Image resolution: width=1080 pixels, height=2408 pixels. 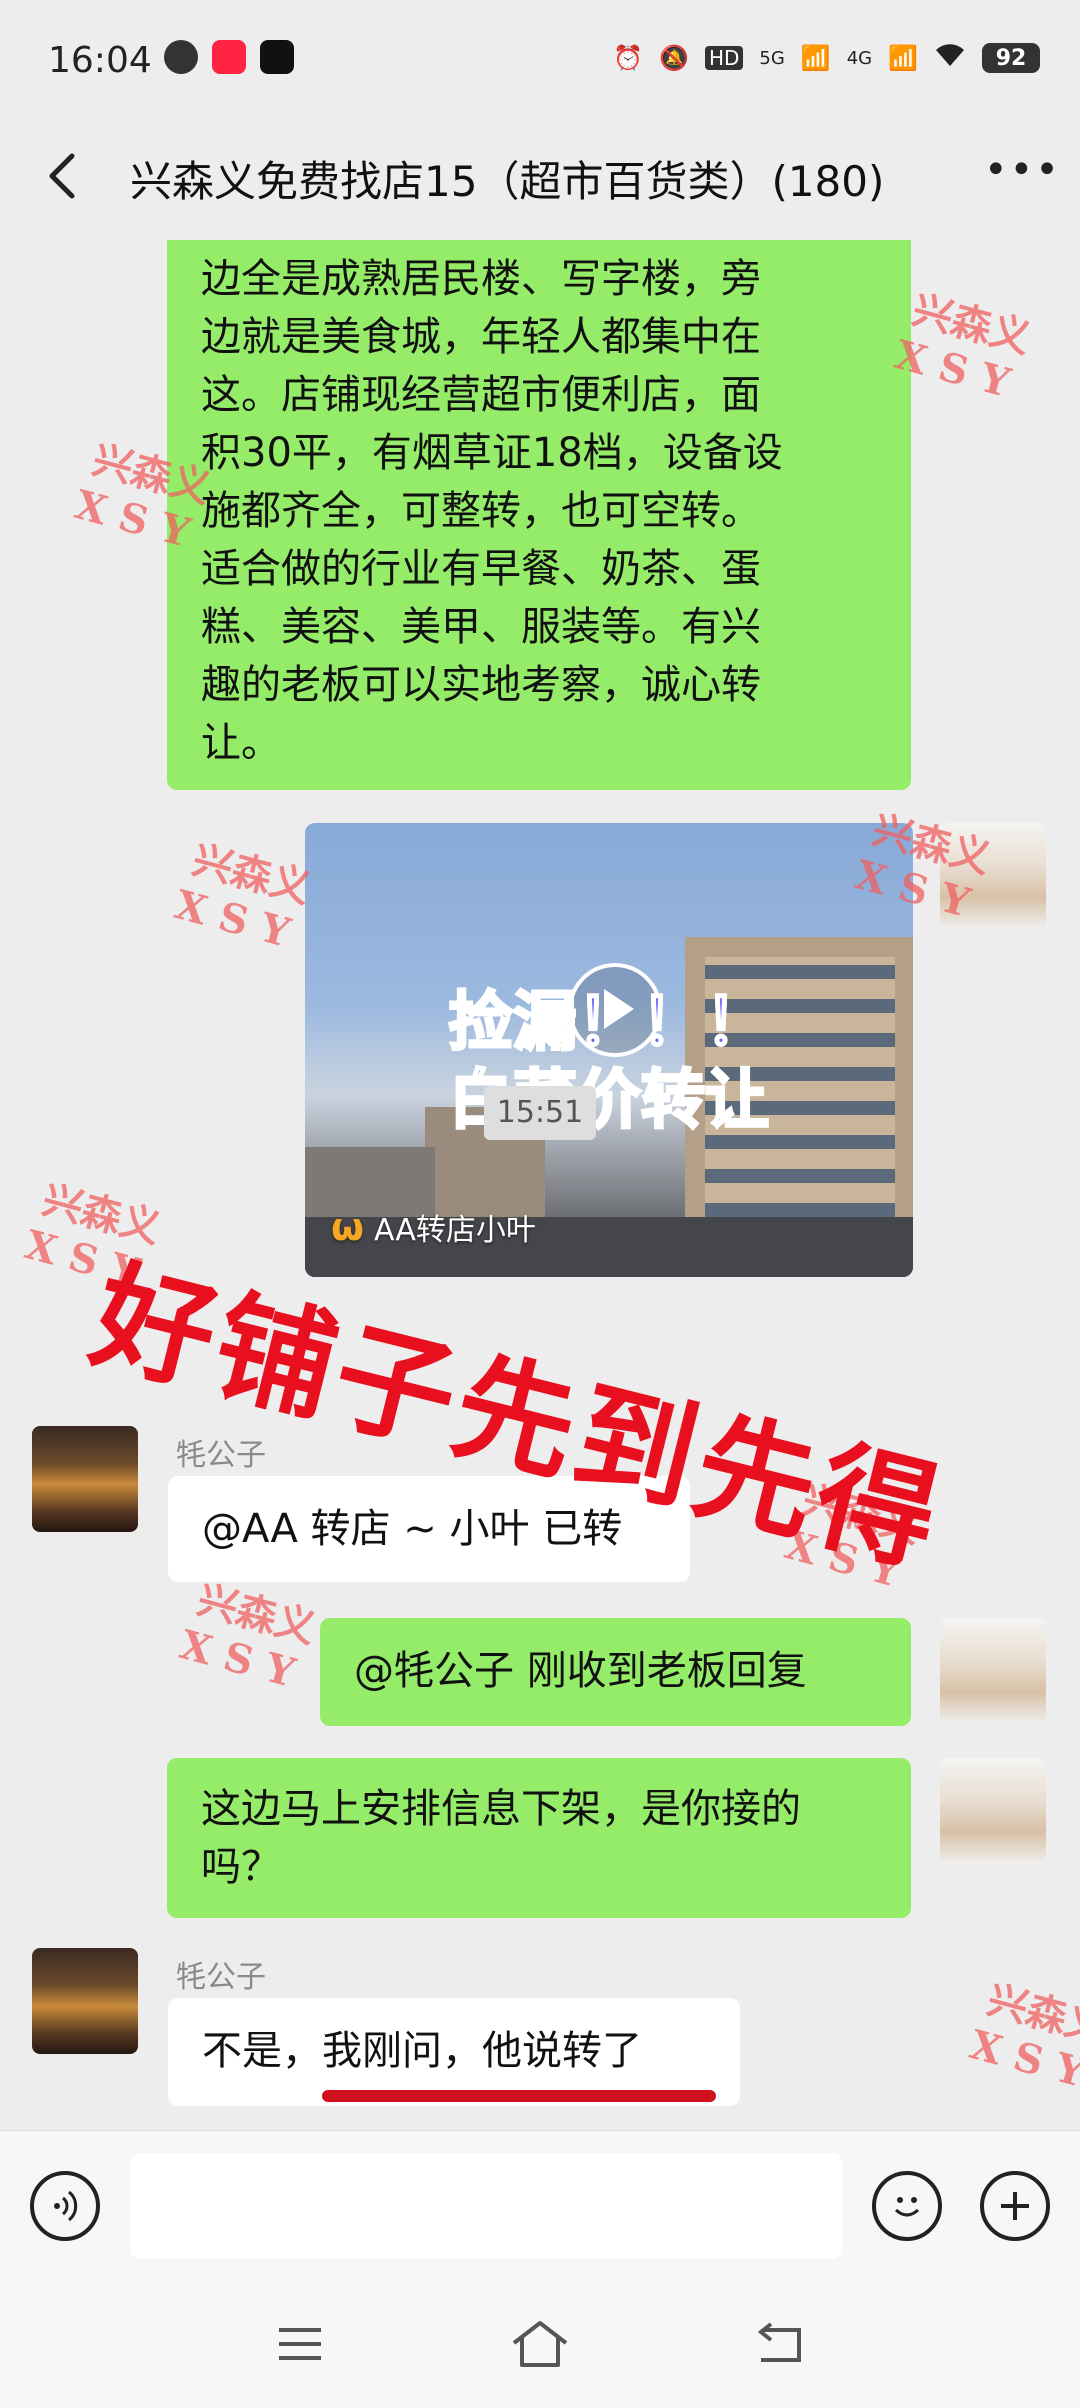 I want to click on video-source-name: AA转店小叶, so click(x=455, y=1230).